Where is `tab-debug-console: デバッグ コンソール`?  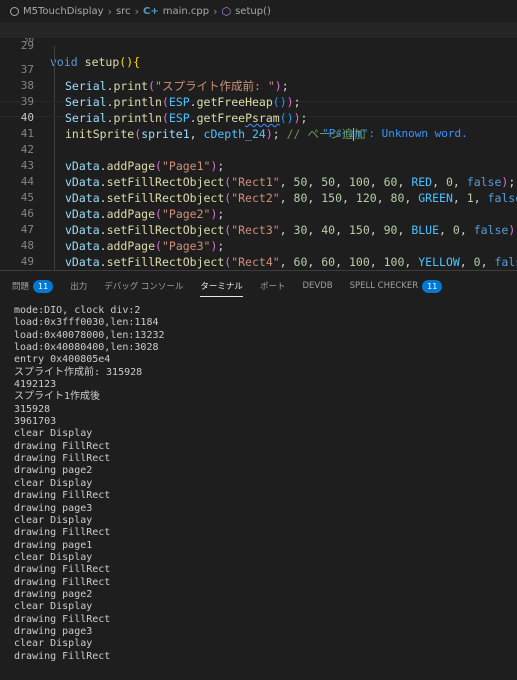
tab-debug-console: デバッグ コンソール is located at coordinates (143, 286).